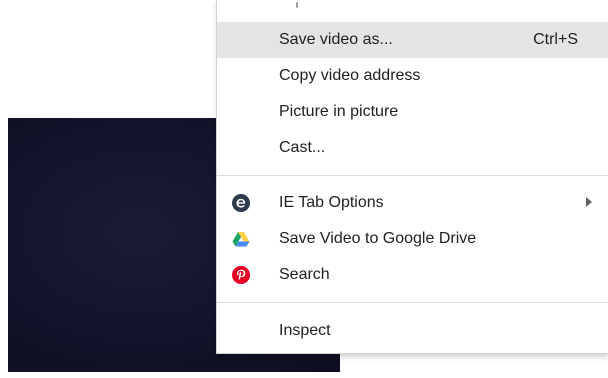 Image resolution: width=608 pixels, height=378 pixels. What do you see at coordinates (378, 238) in the screenshot?
I see `menu-item-label: Save Video to Google Drive` at bounding box center [378, 238].